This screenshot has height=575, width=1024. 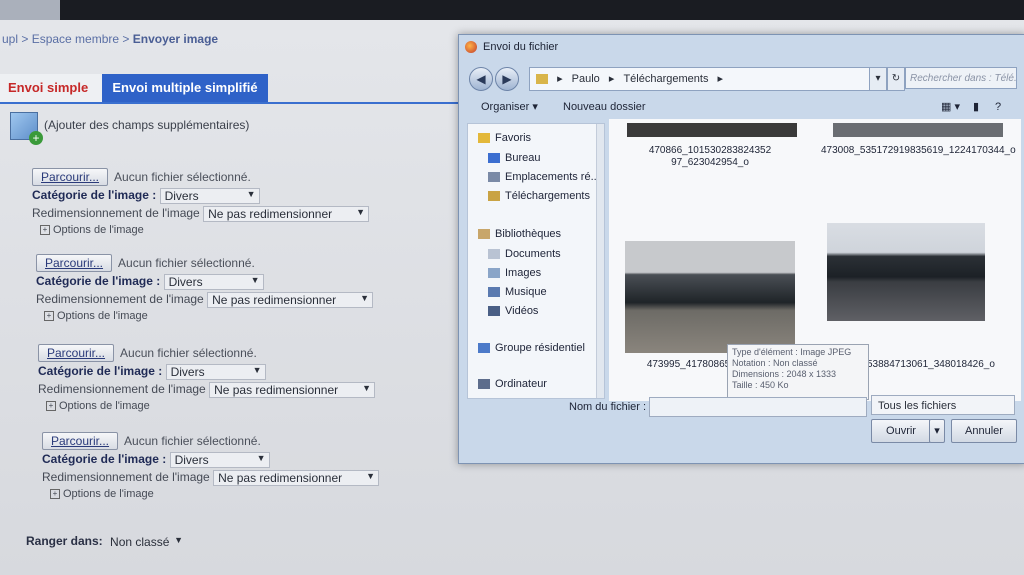 What do you see at coordinates (507, 79) in the screenshot?
I see `forward-button: ▶` at bounding box center [507, 79].